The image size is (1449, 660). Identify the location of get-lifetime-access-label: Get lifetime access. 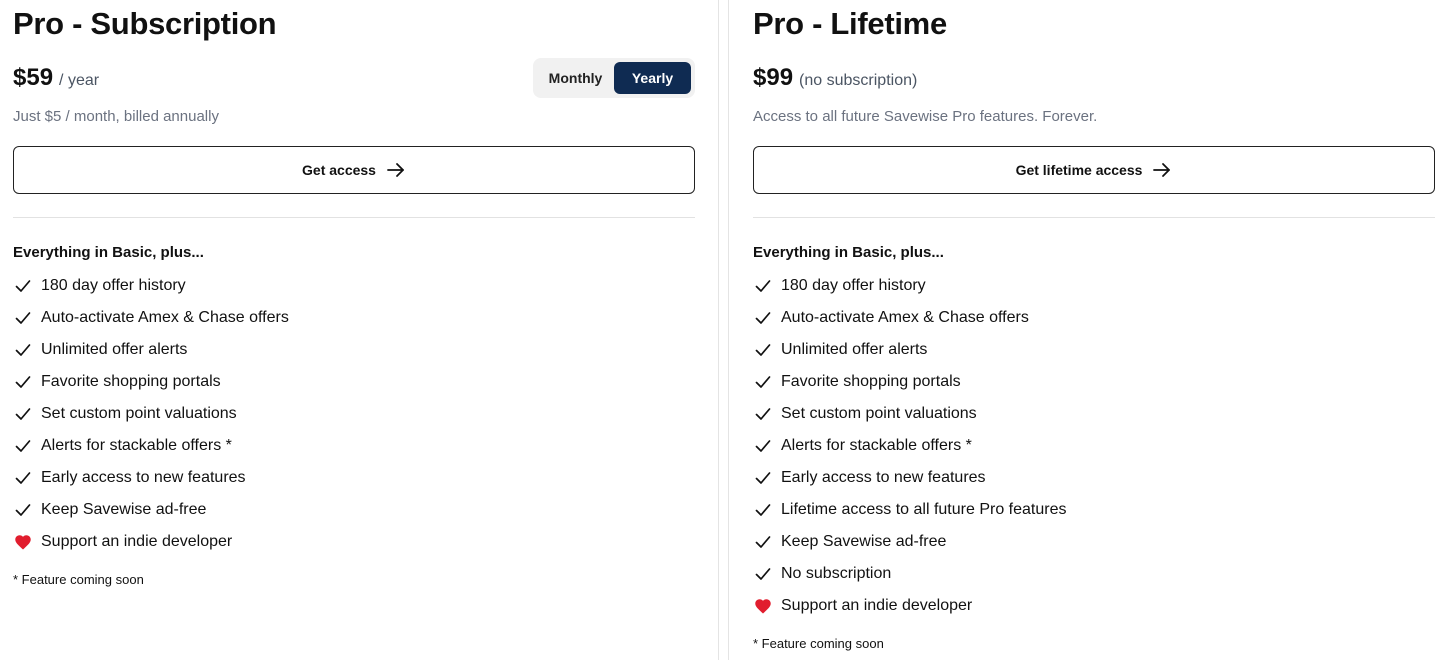
(1079, 170).